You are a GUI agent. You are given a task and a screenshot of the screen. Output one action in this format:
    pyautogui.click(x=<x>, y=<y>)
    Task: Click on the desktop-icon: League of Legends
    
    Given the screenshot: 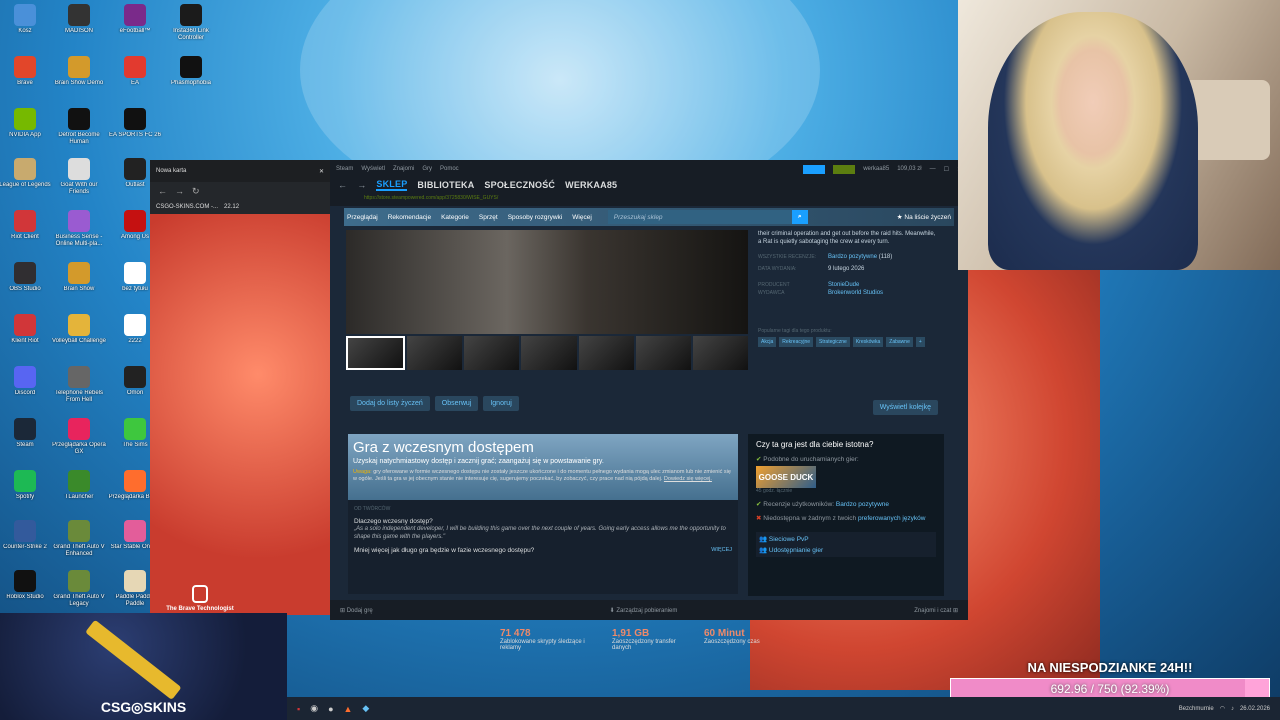 What is the action you would take?
    pyautogui.click(x=26, y=177)
    